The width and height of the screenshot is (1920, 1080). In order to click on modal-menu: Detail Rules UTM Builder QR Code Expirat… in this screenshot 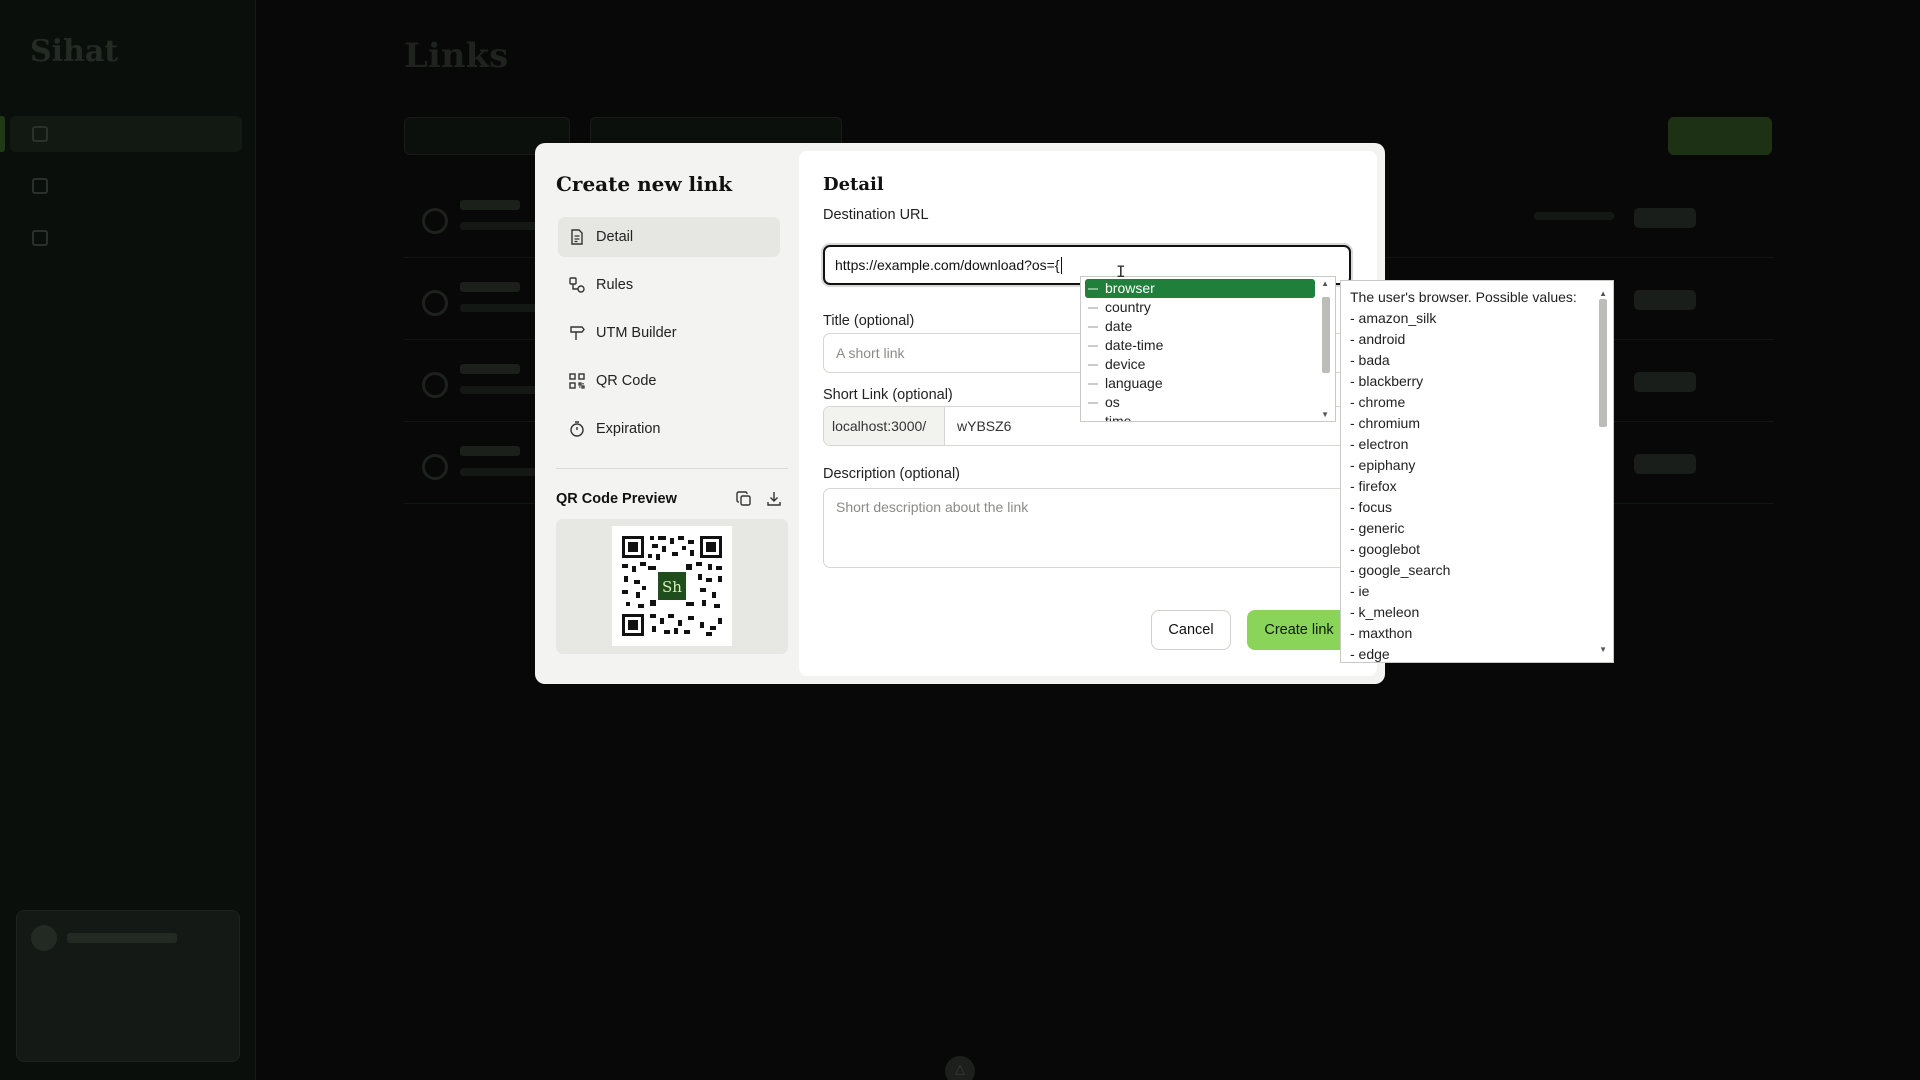, I will do `click(669, 337)`.